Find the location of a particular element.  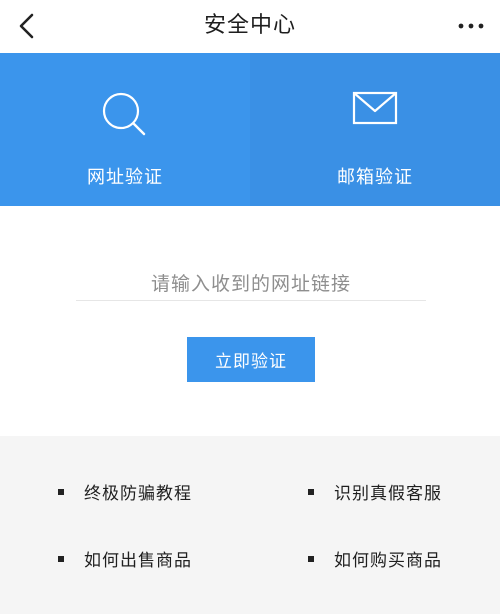

more-options-button is located at coordinates (471, 26).